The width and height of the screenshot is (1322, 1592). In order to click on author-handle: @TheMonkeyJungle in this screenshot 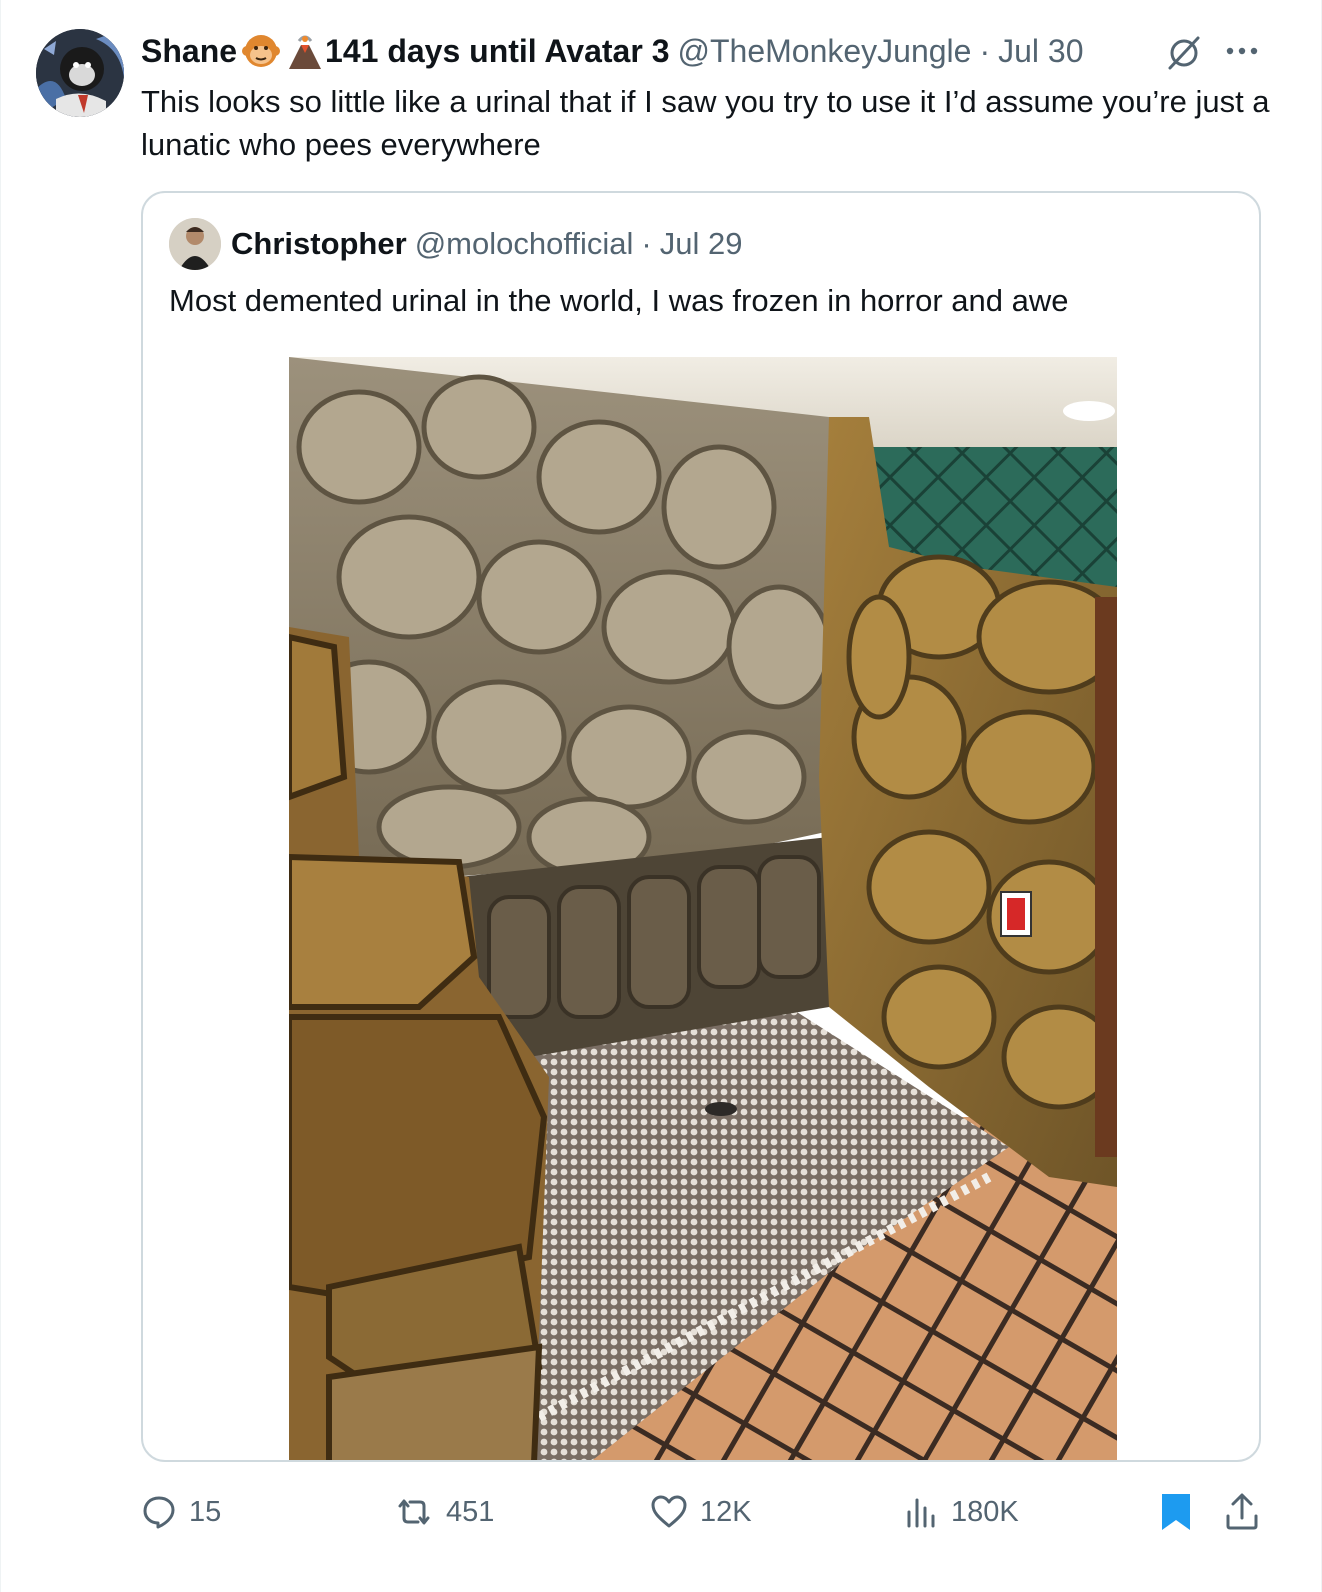, I will do `click(824, 51)`.